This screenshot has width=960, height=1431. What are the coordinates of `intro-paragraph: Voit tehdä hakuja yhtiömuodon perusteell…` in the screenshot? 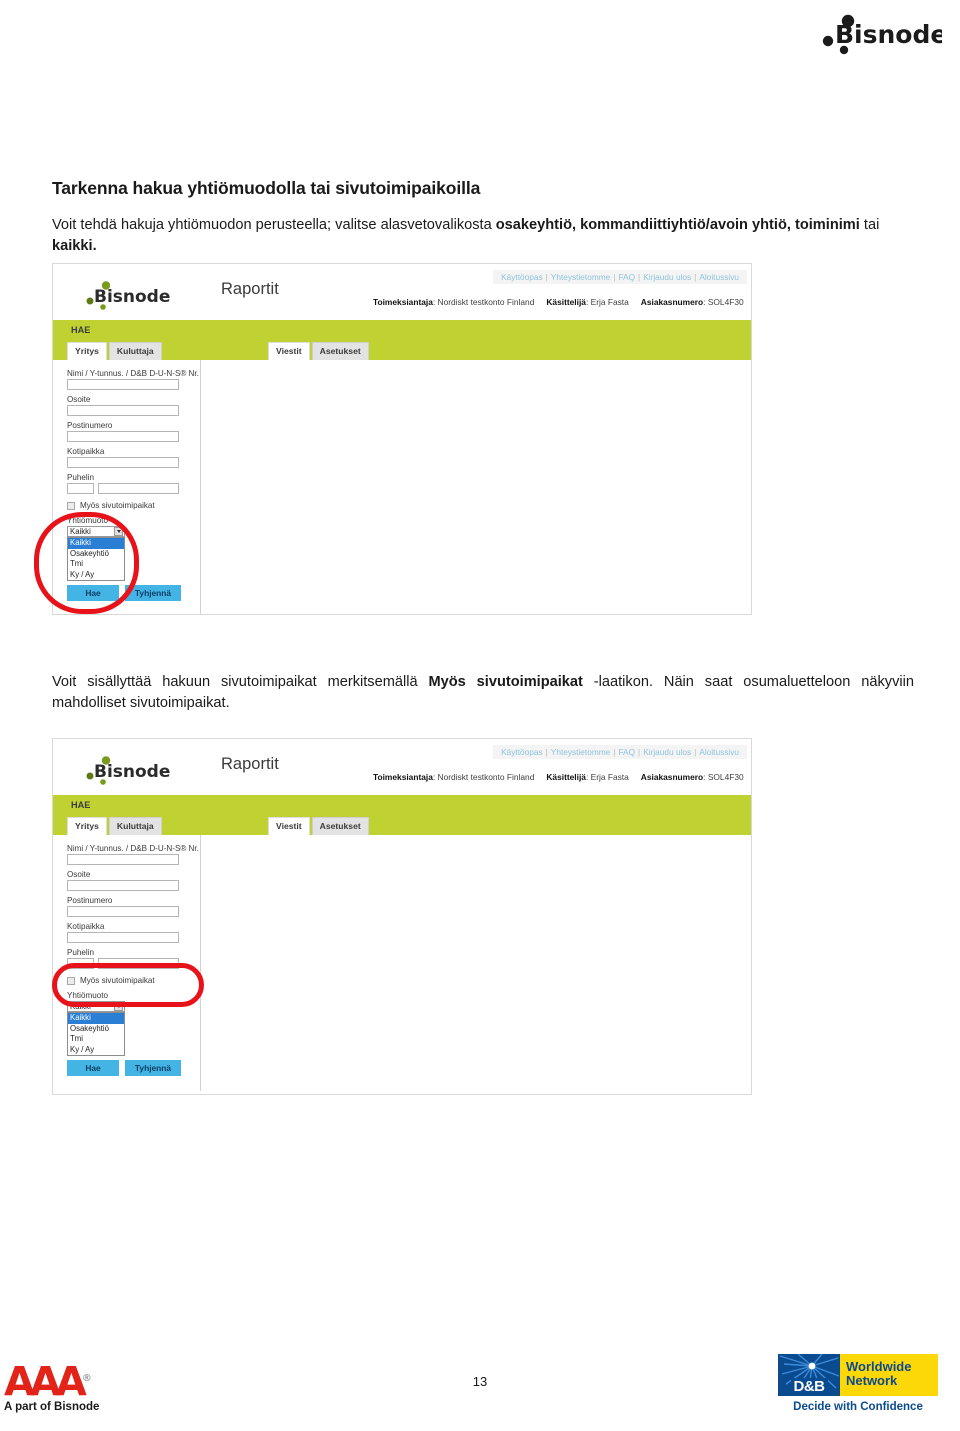 It's located at (484, 236).